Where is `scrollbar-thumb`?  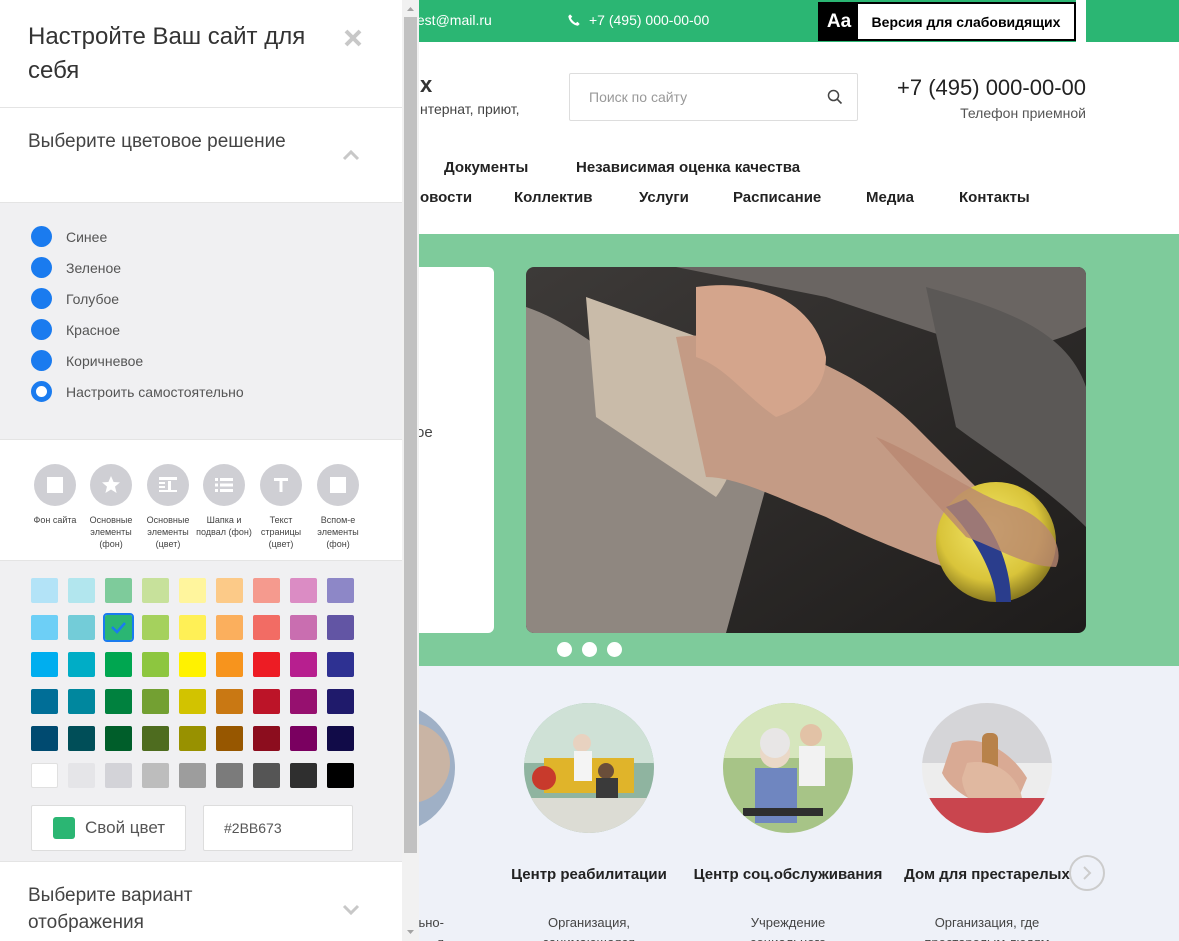
scrollbar-thumb is located at coordinates (410, 435).